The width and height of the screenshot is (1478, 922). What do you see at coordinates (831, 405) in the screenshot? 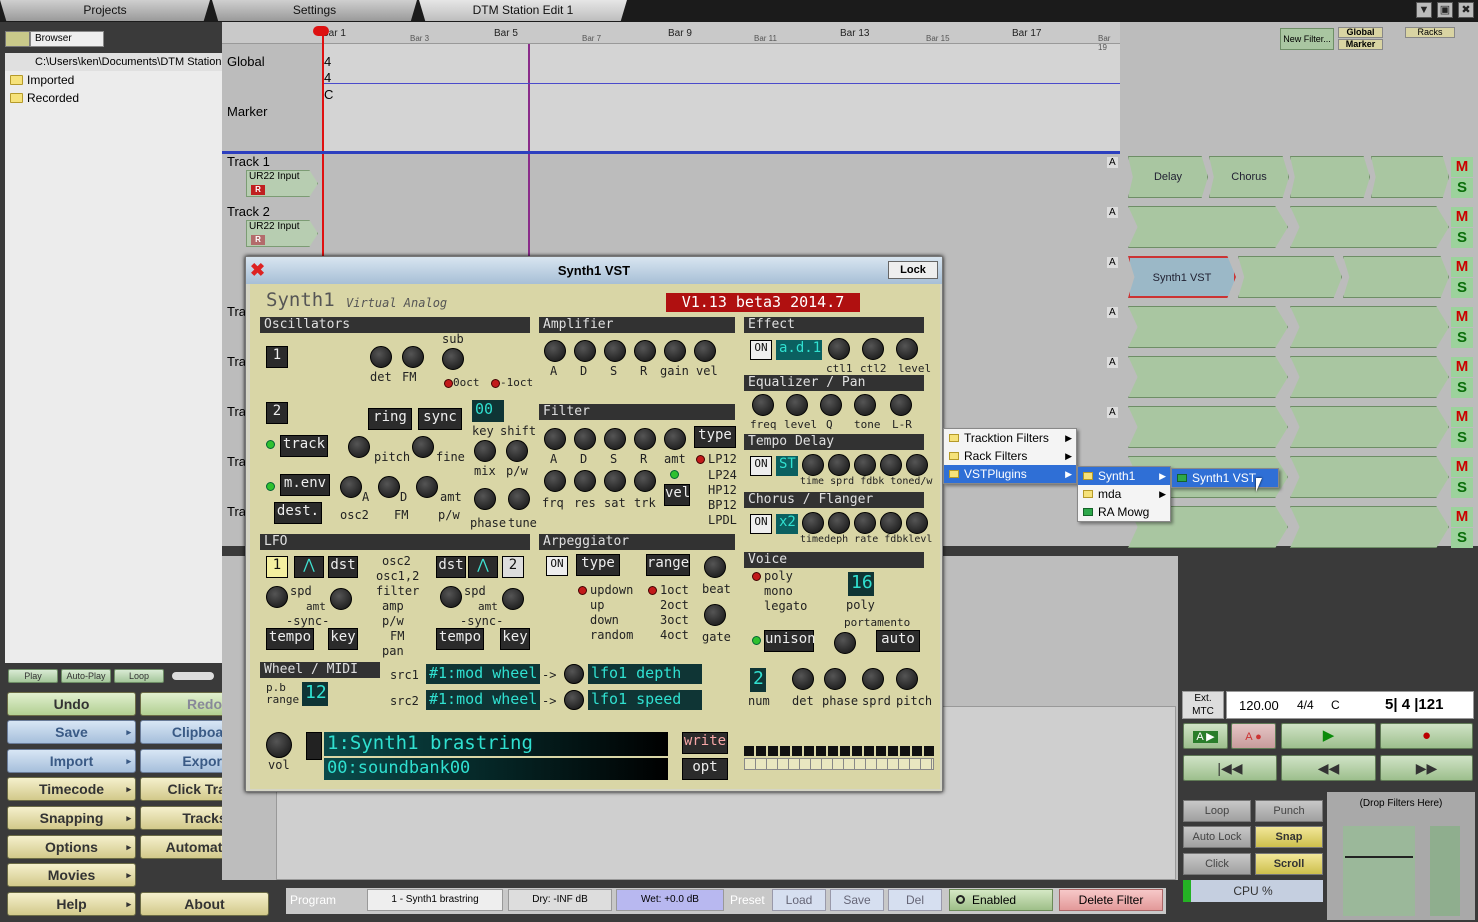
I see `eq-q-knob` at bounding box center [831, 405].